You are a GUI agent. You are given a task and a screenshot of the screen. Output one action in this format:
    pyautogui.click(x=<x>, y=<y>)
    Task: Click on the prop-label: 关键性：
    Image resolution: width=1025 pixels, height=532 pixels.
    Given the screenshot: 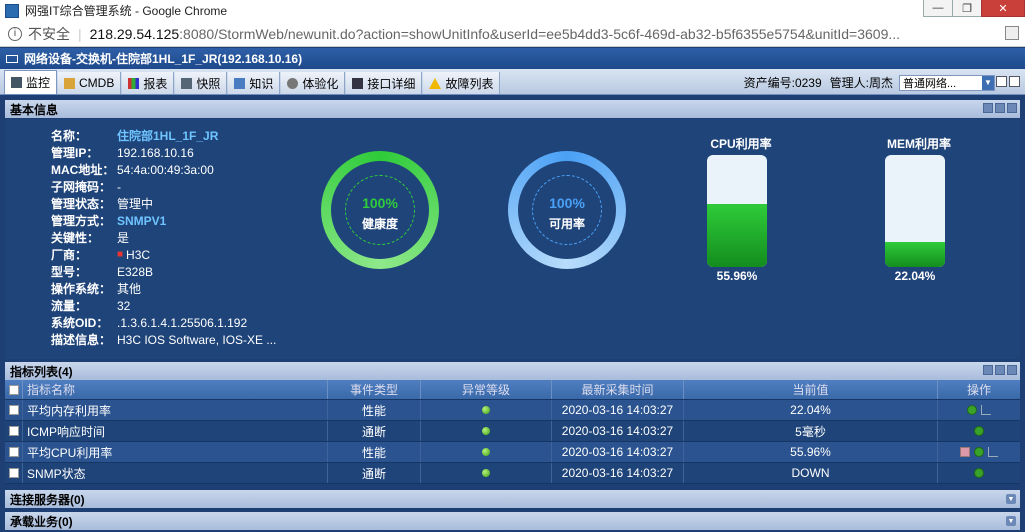 What is the action you would take?
    pyautogui.click(x=75, y=238)
    